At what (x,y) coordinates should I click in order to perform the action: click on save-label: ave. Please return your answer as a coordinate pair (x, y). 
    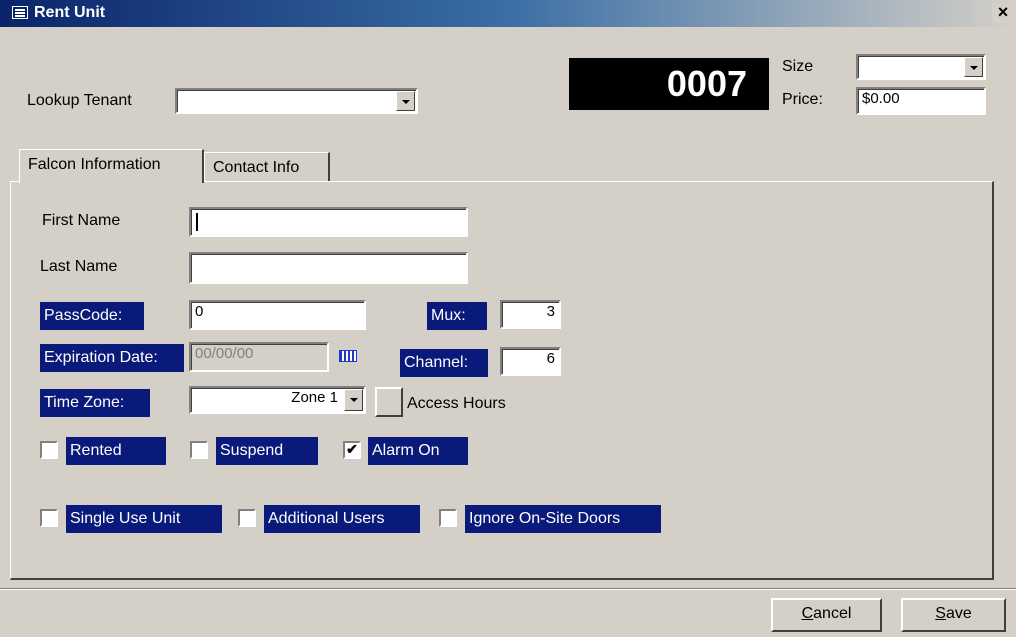
    Looking at the image, I should click on (958, 613).